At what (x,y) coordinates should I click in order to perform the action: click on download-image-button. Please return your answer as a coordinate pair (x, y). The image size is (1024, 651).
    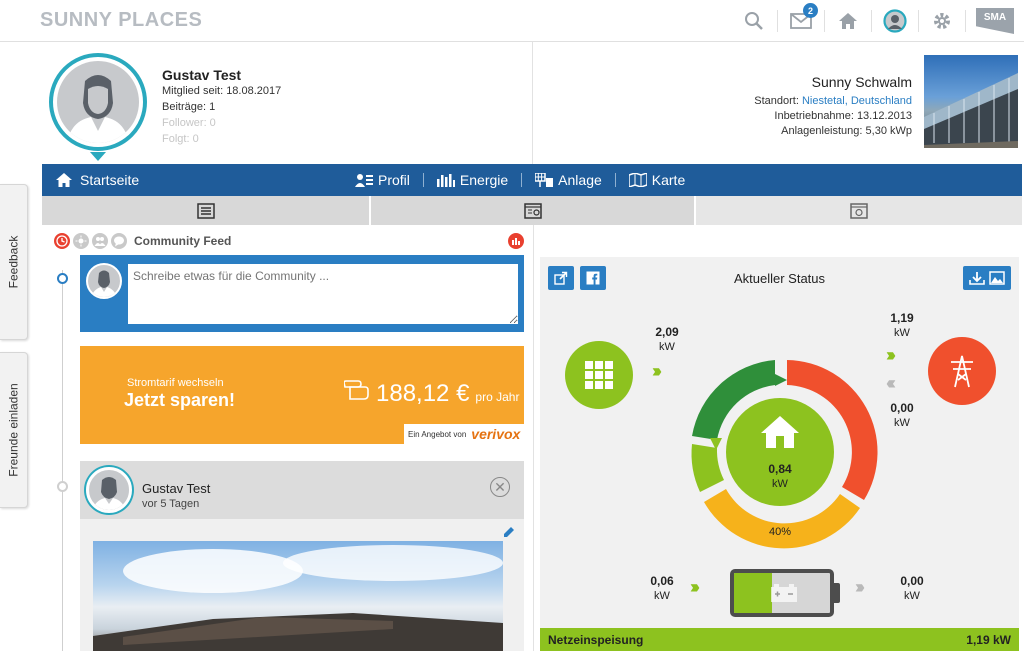
    Looking at the image, I should click on (987, 278).